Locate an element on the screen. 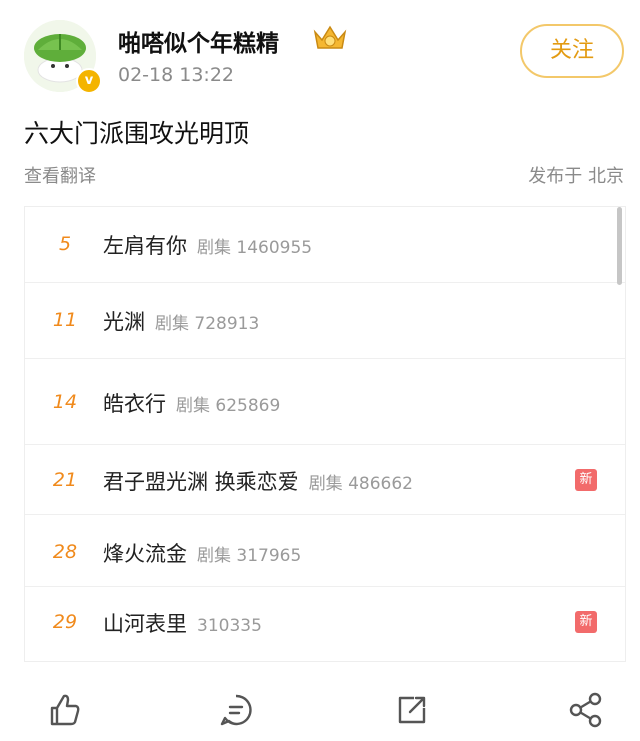 The image size is (640, 741). list-scrollbar is located at coordinates (619, 246).